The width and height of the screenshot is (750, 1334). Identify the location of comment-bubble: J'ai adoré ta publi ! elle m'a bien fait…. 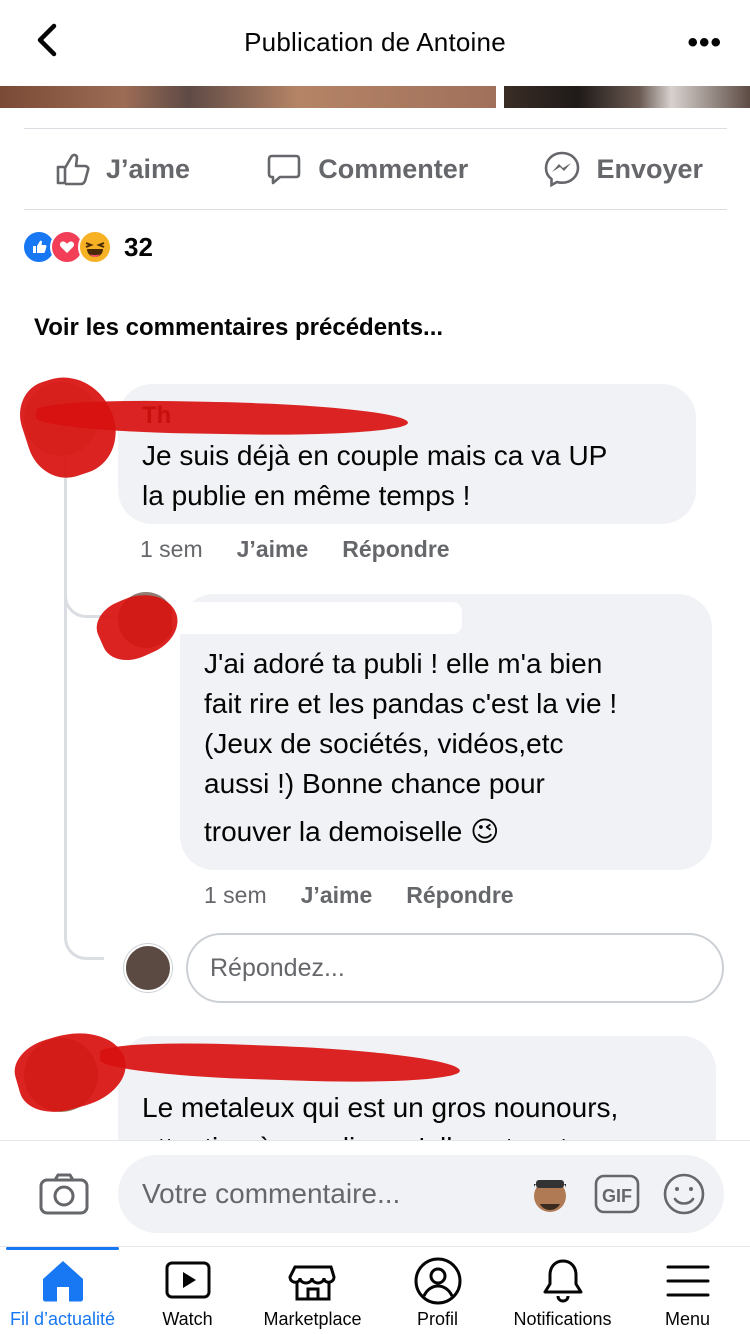
(442, 732).